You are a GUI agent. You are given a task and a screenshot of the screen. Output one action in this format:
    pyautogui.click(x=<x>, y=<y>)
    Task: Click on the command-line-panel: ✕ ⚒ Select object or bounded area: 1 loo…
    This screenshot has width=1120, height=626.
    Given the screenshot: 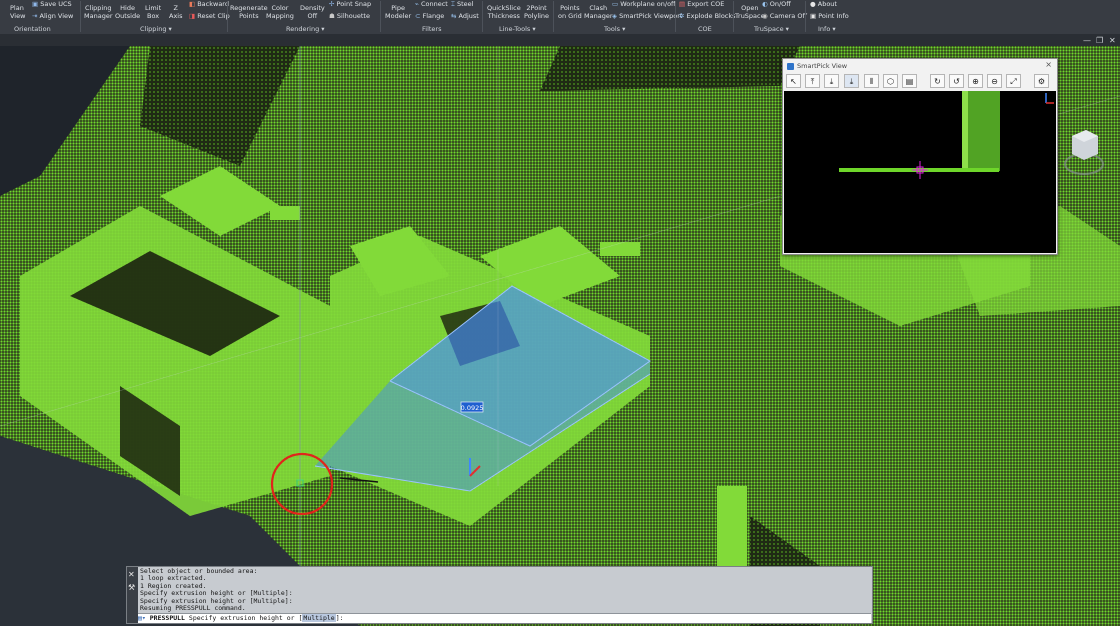 What is the action you would take?
    pyautogui.click(x=499, y=595)
    